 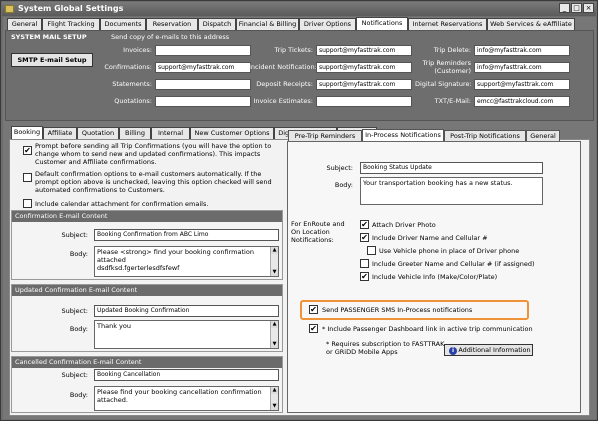 What do you see at coordinates (217, 24) in the screenshot?
I see `tab-dispatch: Dispatch` at bounding box center [217, 24].